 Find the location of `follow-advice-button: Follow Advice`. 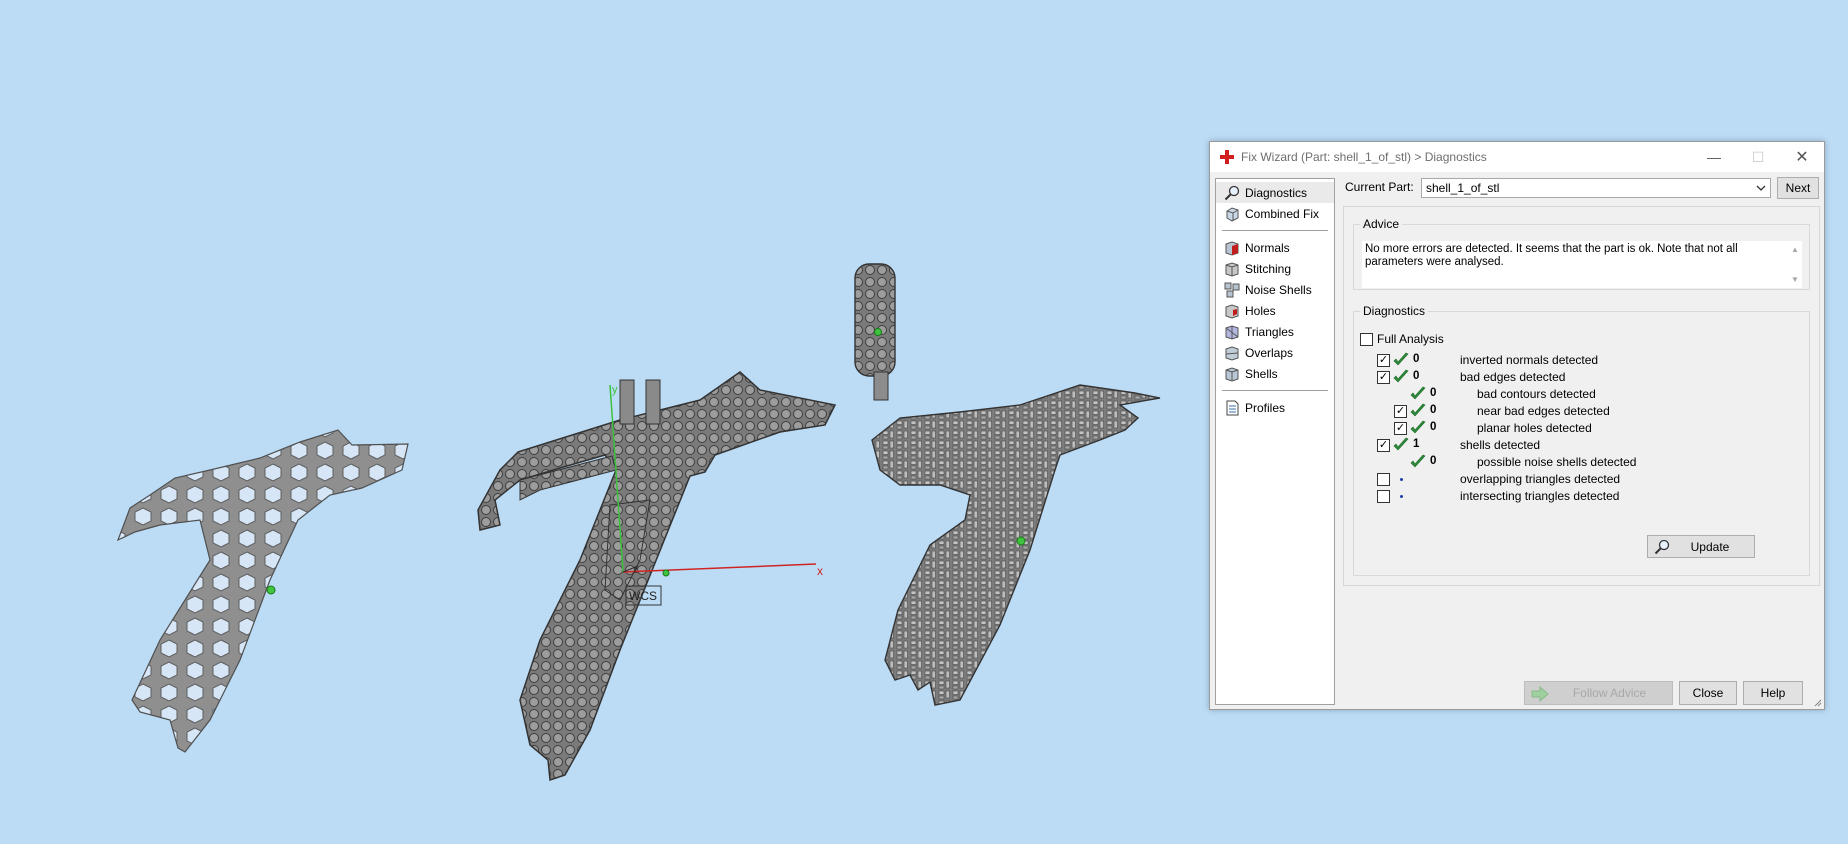

follow-advice-button: Follow Advice is located at coordinates (1598, 693).